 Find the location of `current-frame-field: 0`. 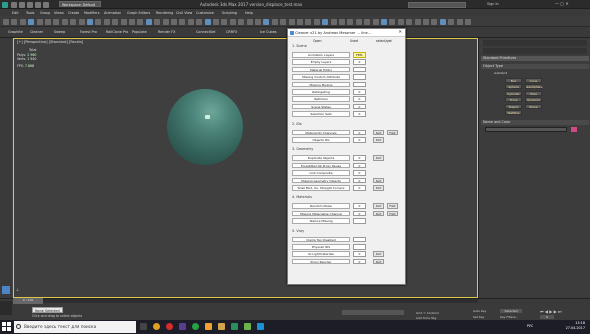

current-frame-field: 0 is located at coordinates (547, 317).